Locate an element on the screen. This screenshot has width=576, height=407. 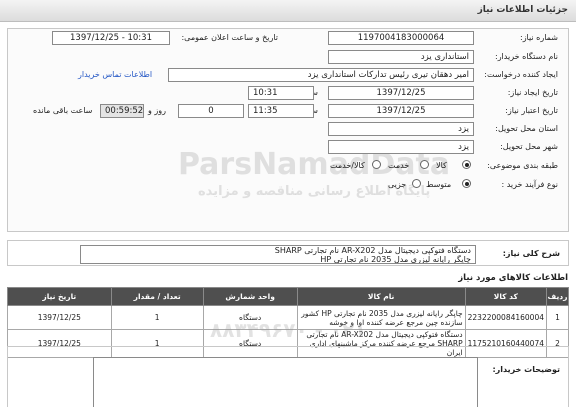
reply-time-field: 11:35 is located at coordinates (281, 111).